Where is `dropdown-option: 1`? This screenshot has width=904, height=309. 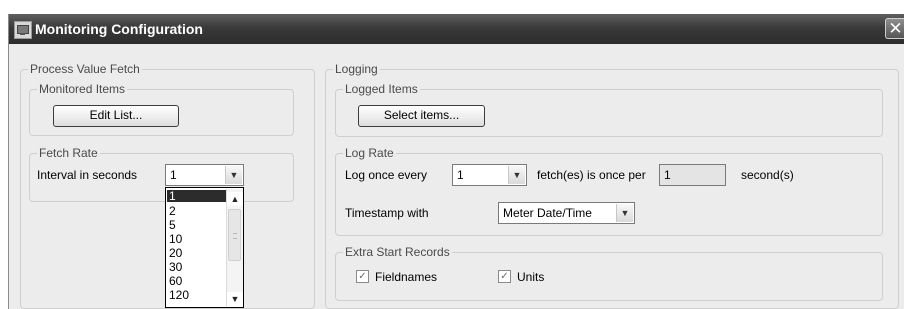
dropdown-option: 1 is located at coordinates (197, 196).